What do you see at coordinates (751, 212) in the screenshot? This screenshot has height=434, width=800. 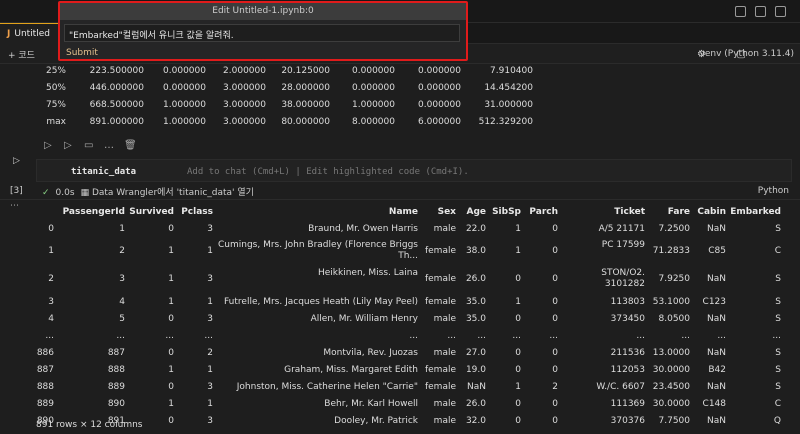 I see `column-header: Embarked` at bounding box center [751, 212].